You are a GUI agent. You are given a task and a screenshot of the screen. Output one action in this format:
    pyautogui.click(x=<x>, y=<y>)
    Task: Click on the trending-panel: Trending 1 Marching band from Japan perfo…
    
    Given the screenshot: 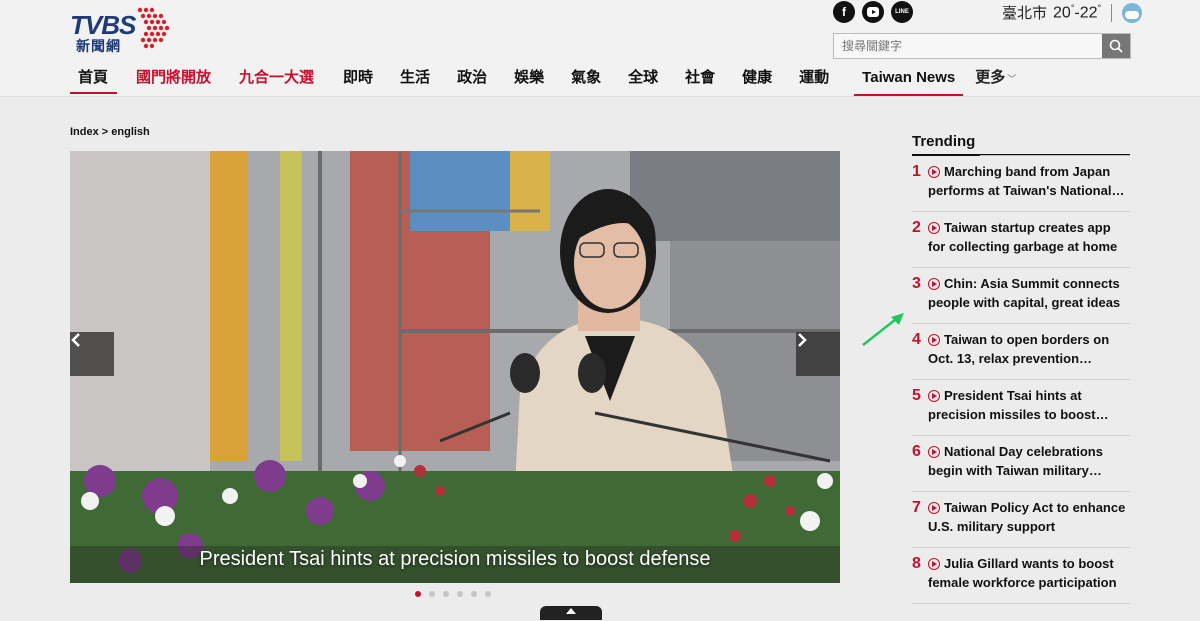 What is the action you would take?
    pyautogui.click(x=1021, y=368)
    